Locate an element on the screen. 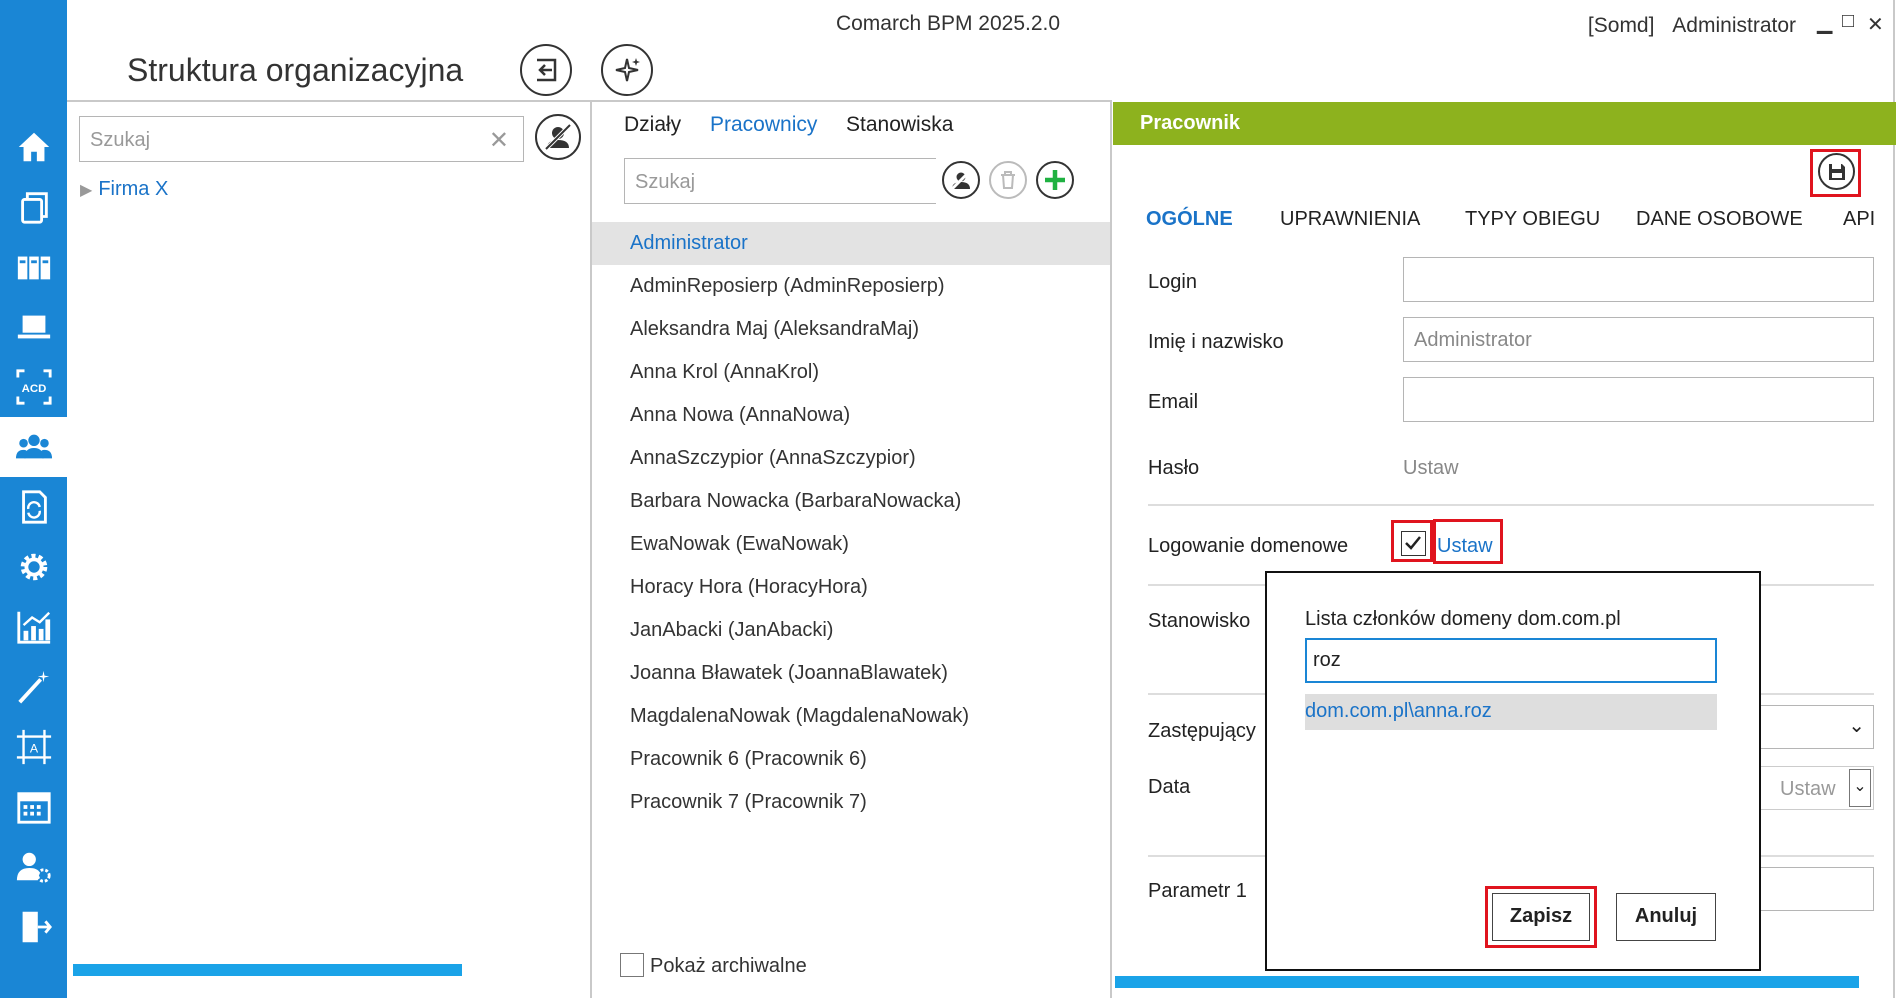 The height and width of the screenshot is (998, 1896). list-item: Anna Krol (AnnaKrol) is located at coordinates (851, 372).